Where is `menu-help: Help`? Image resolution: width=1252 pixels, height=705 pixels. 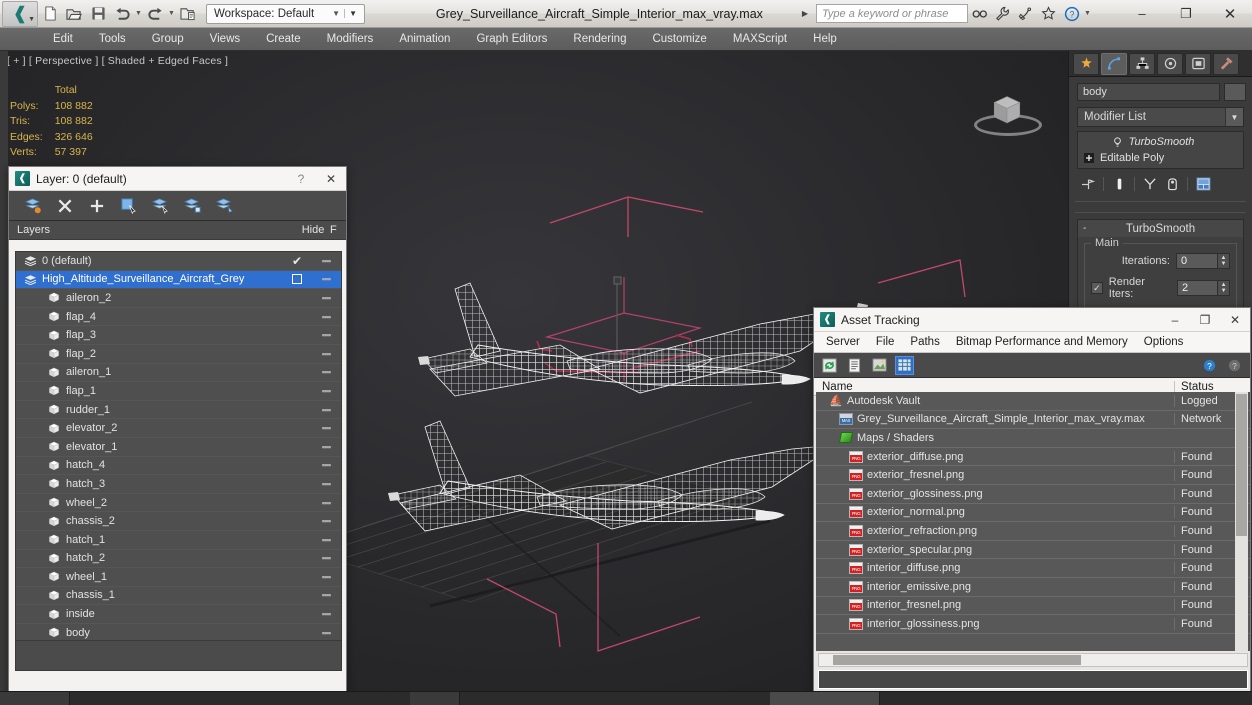 menu-help: Help is located at coordinates (825, 39).